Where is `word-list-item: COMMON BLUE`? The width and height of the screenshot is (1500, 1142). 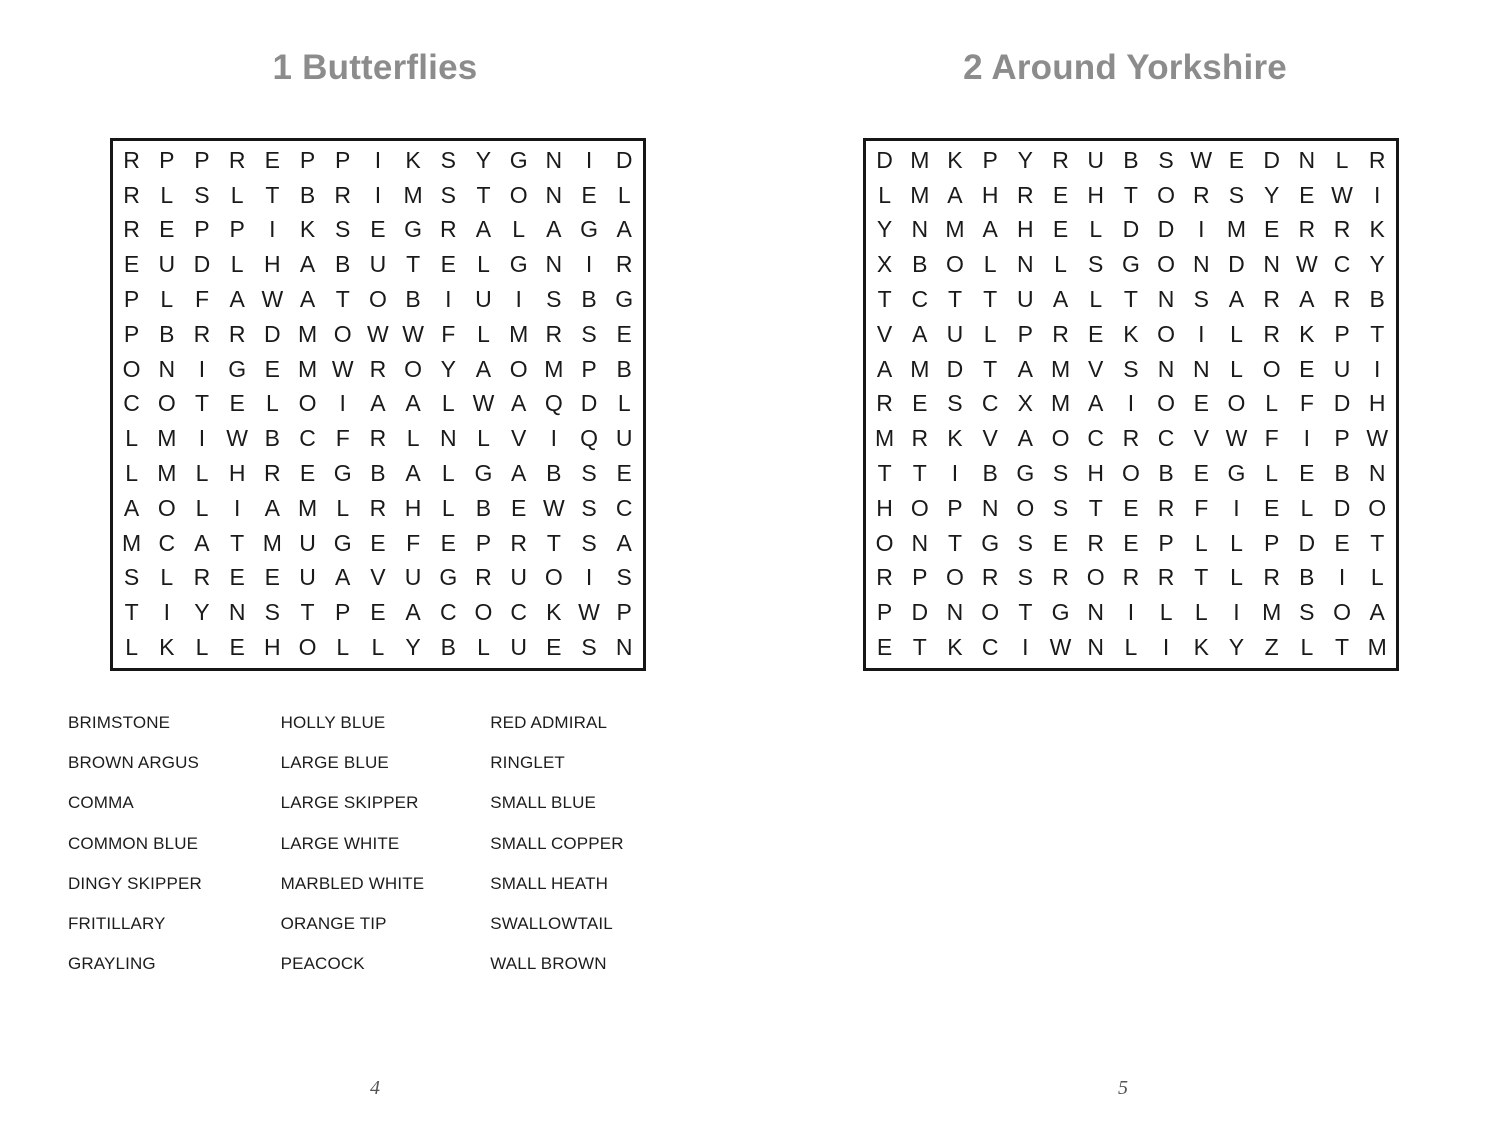 word-list-item: COMMON BLUE is located at coordinates (174, 851).